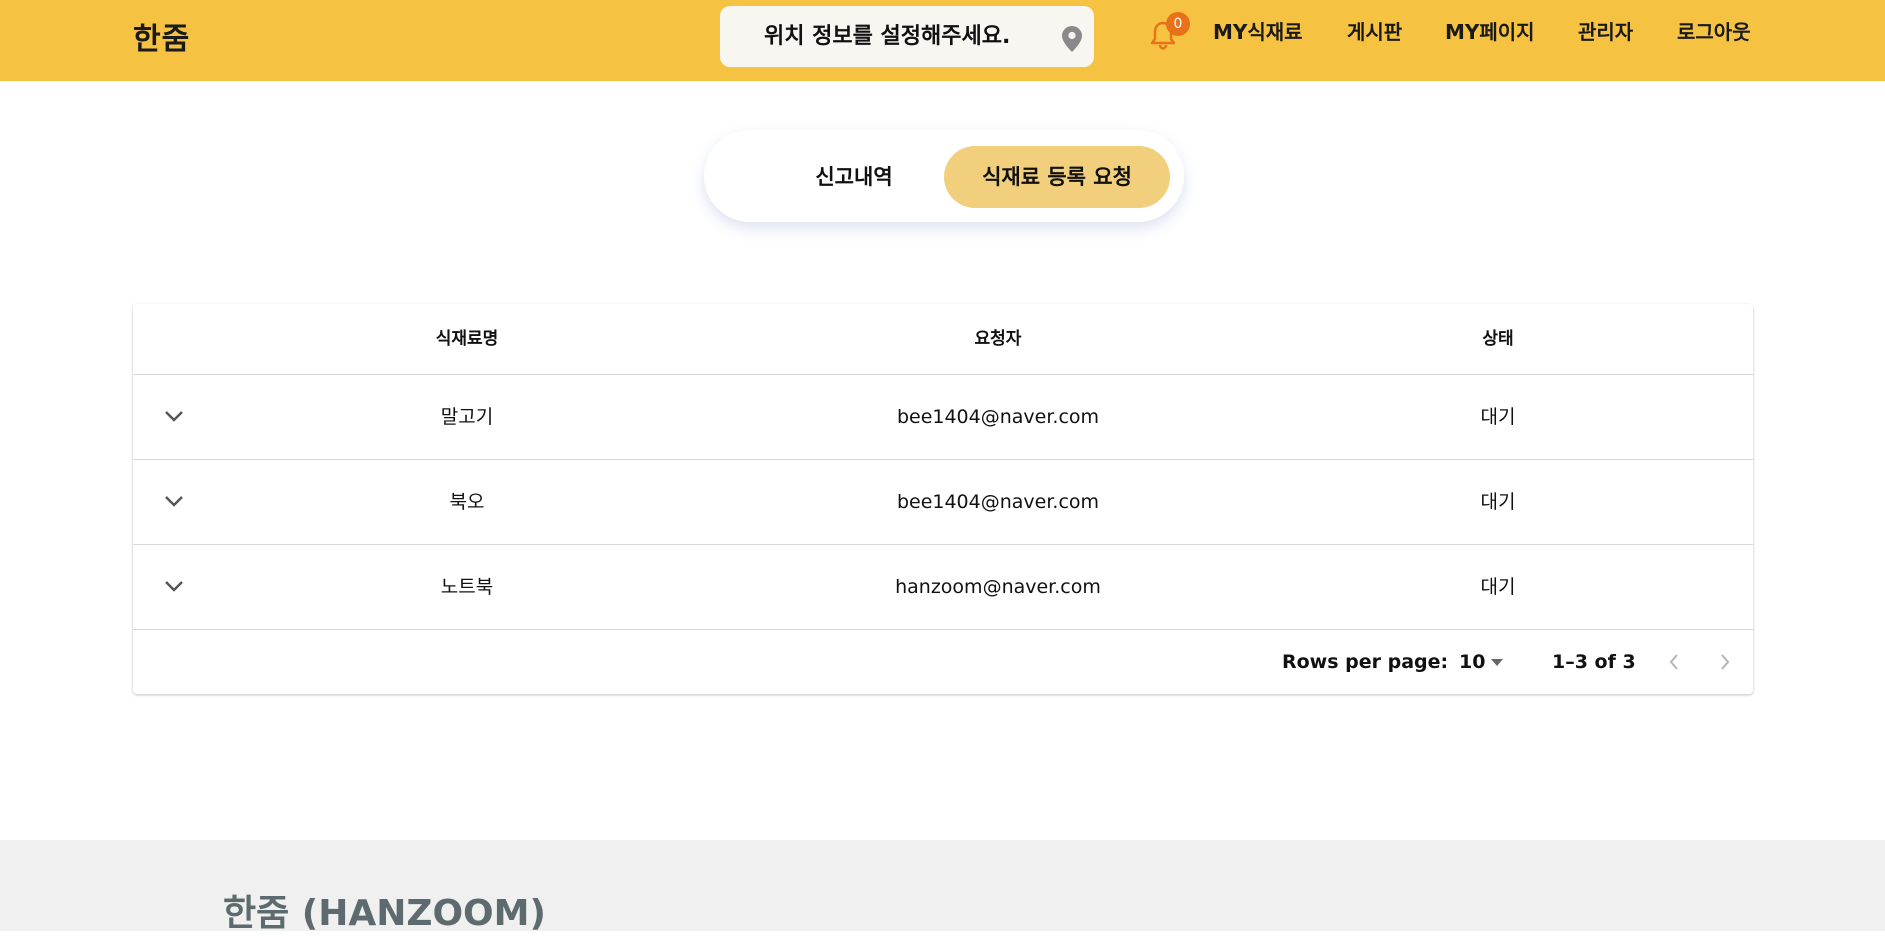 This screenshot has width=1885, height=936. Describe the element at coordinates (887, 36) in the screenshot. I see `location-text: 위치 정보를 설정해주세요.` at that location.